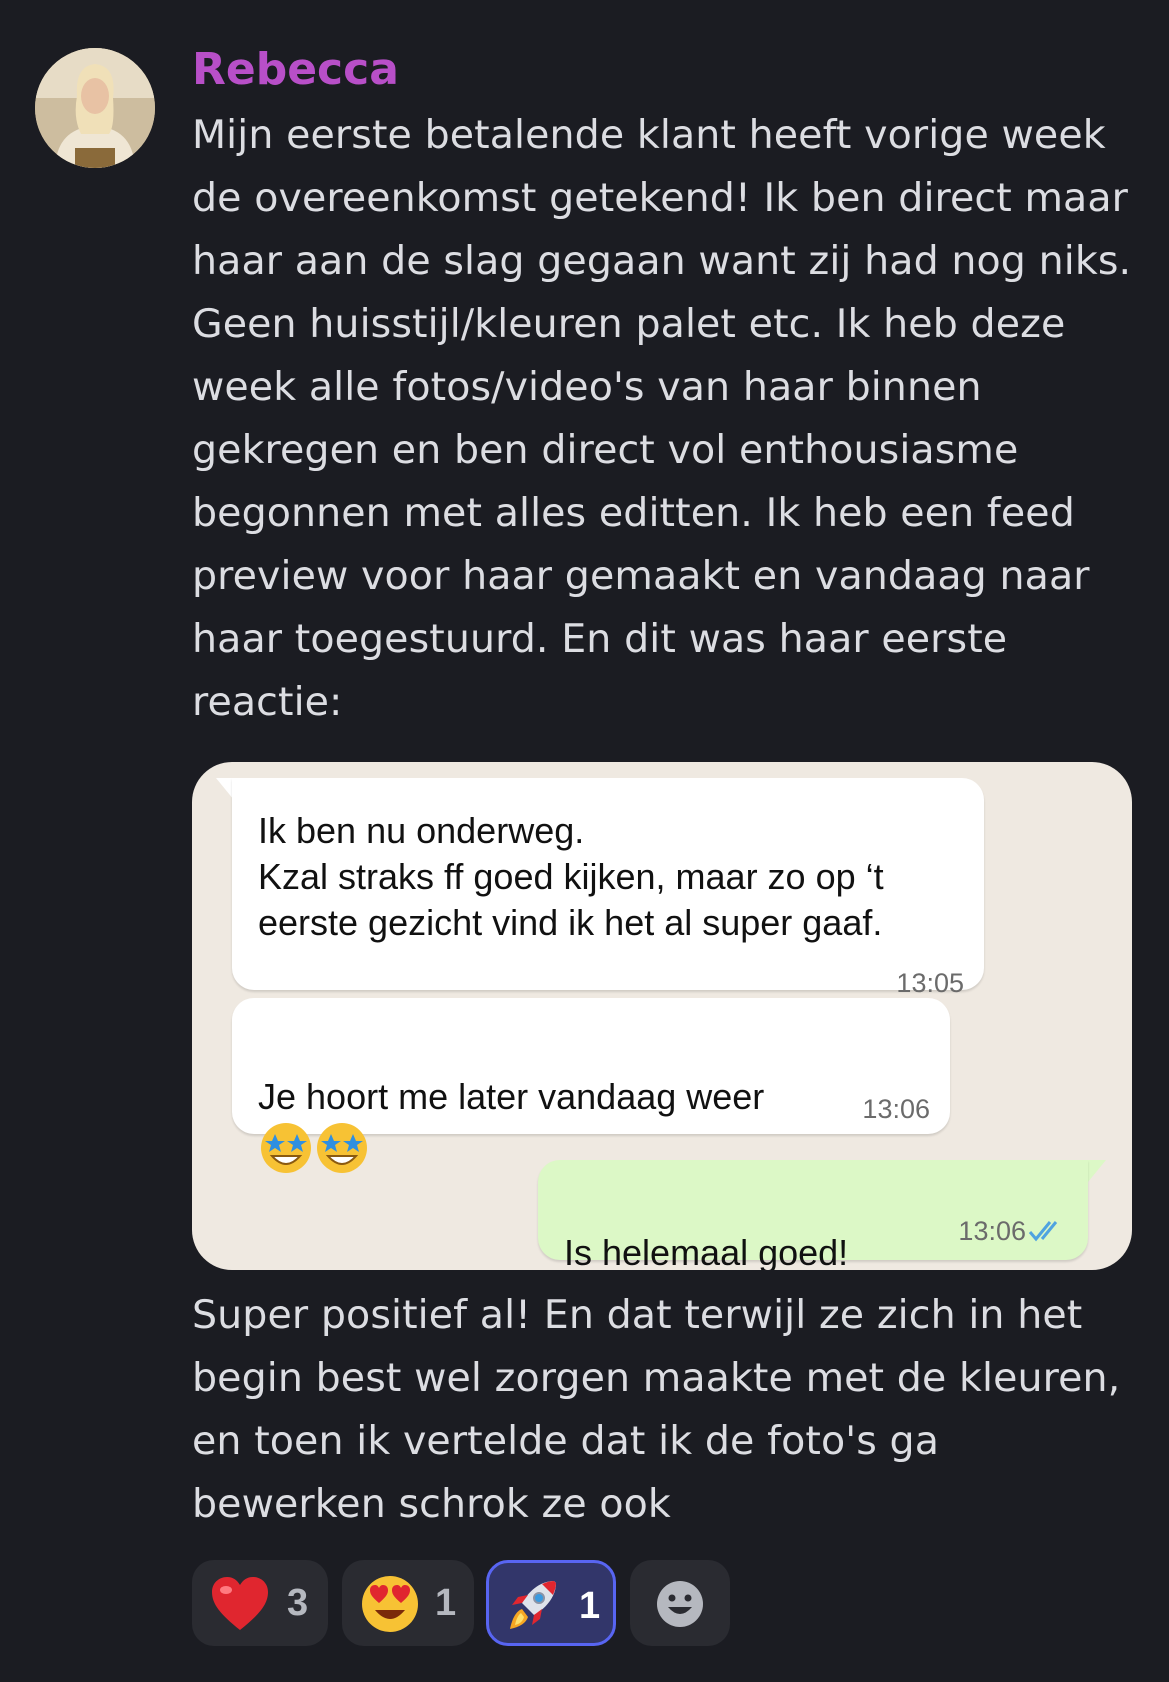 This screenshot has width=1169, height=1682. I want to click on chat-bubble-time: 13:05, so click(930, 983).